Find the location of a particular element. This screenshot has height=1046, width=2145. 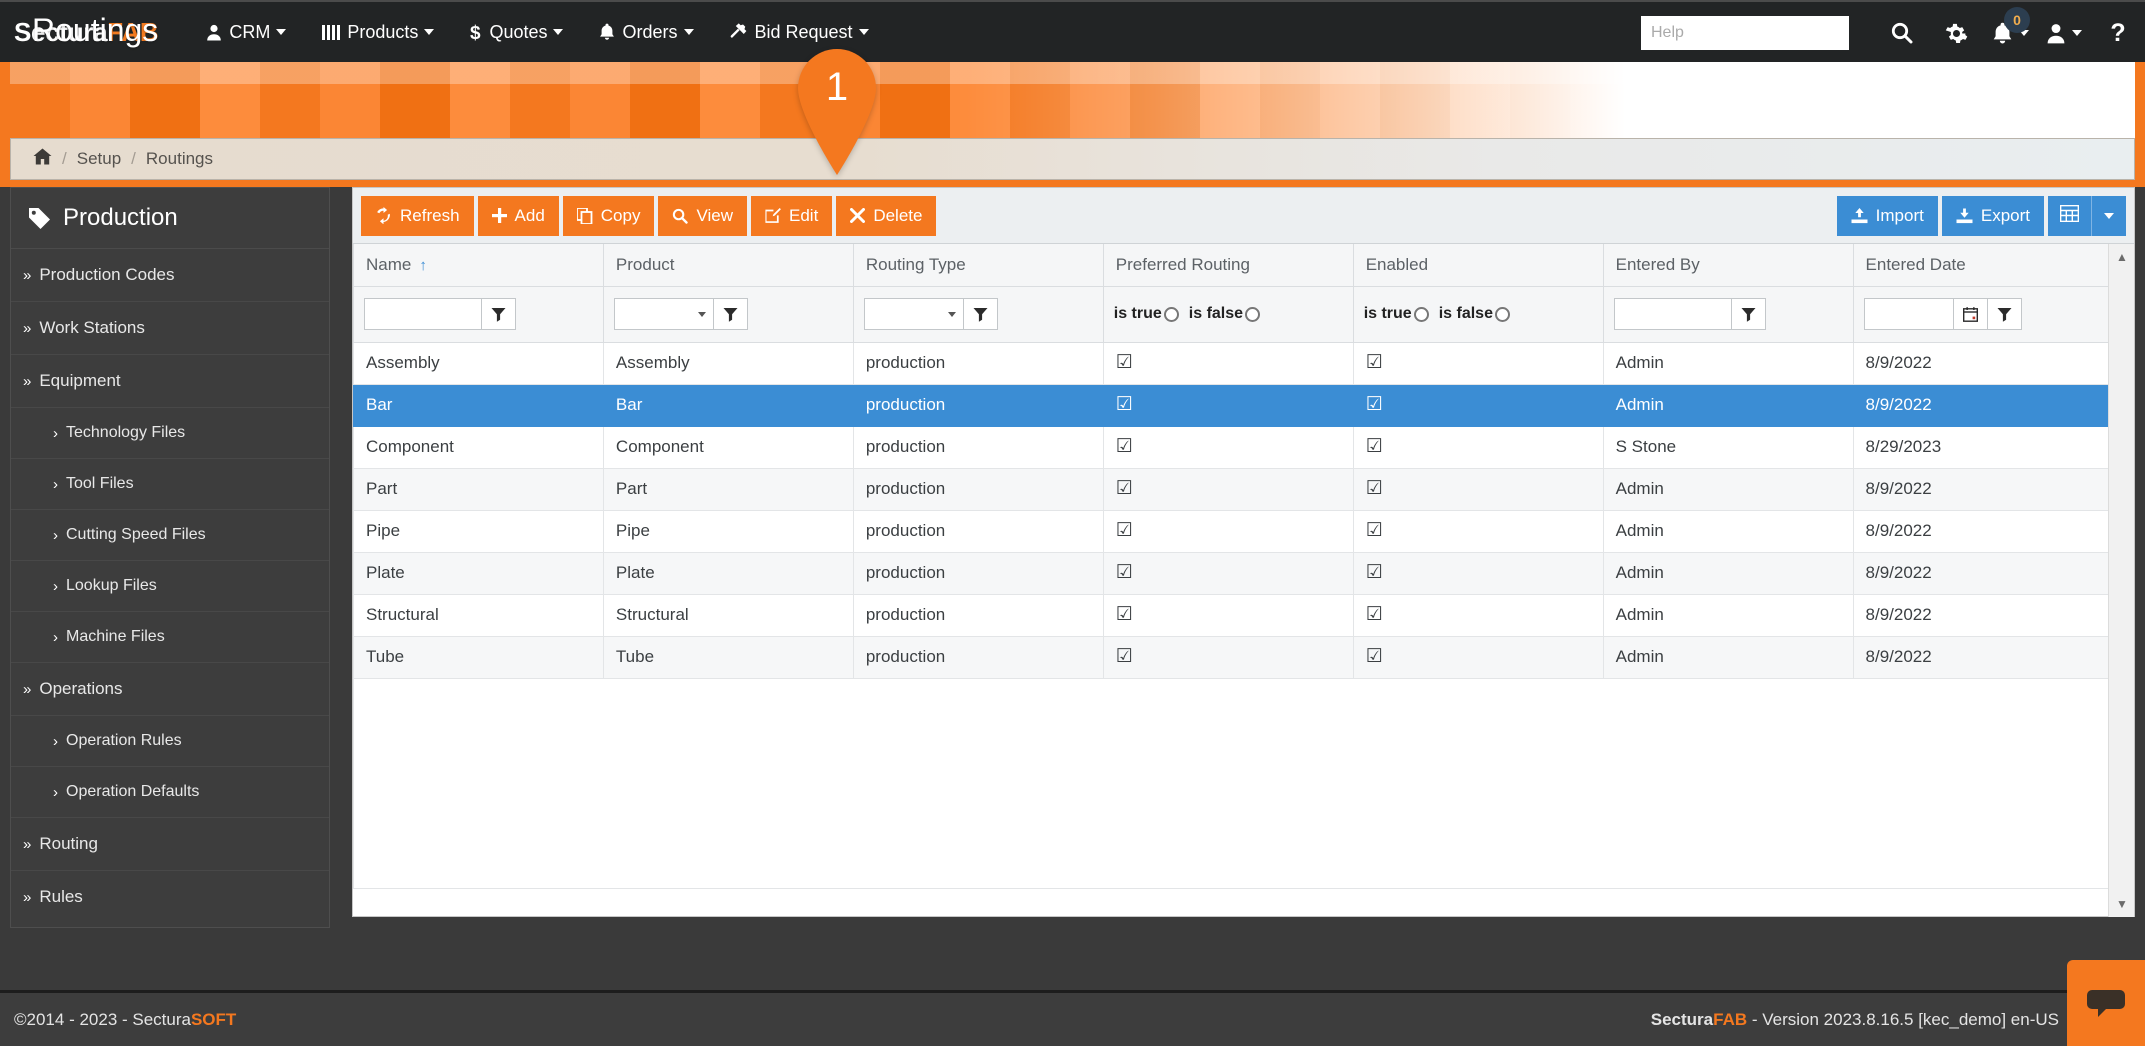

edit-button: Edit is located at coordinates (792, 215).